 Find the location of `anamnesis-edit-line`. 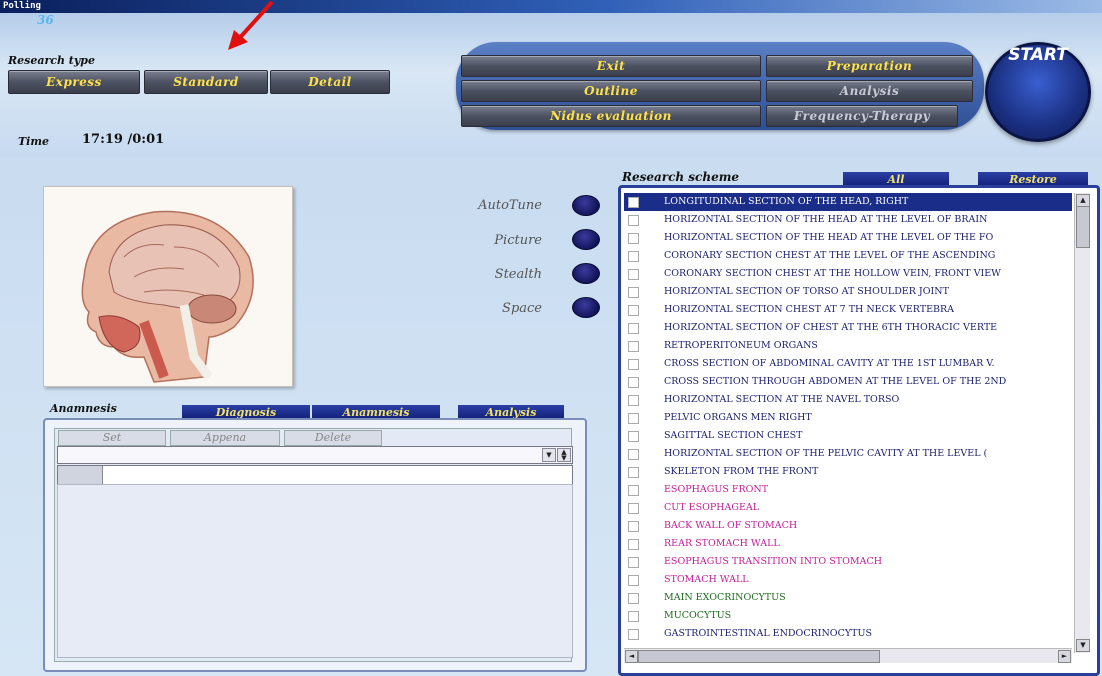

anamnesis-edit-line is located at coordinates (315, 475).